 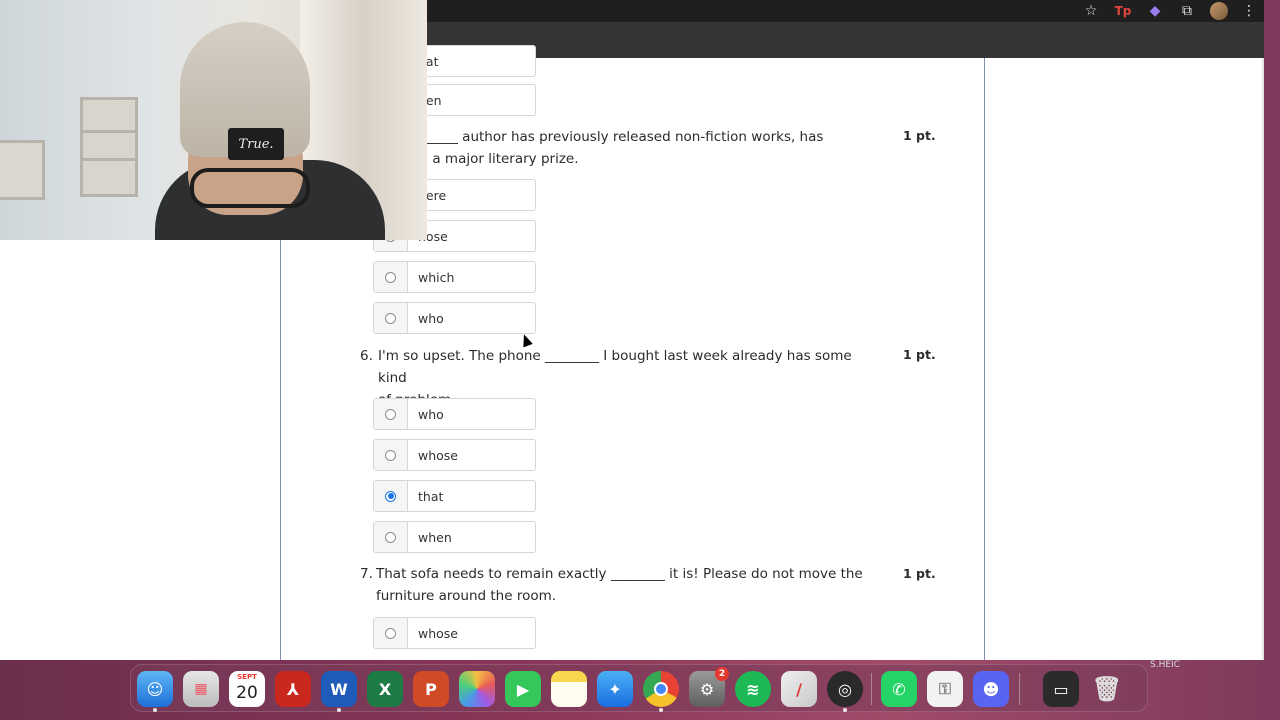 I want to click on whatsapp-icon: ✆, so click(x=899, y=689).